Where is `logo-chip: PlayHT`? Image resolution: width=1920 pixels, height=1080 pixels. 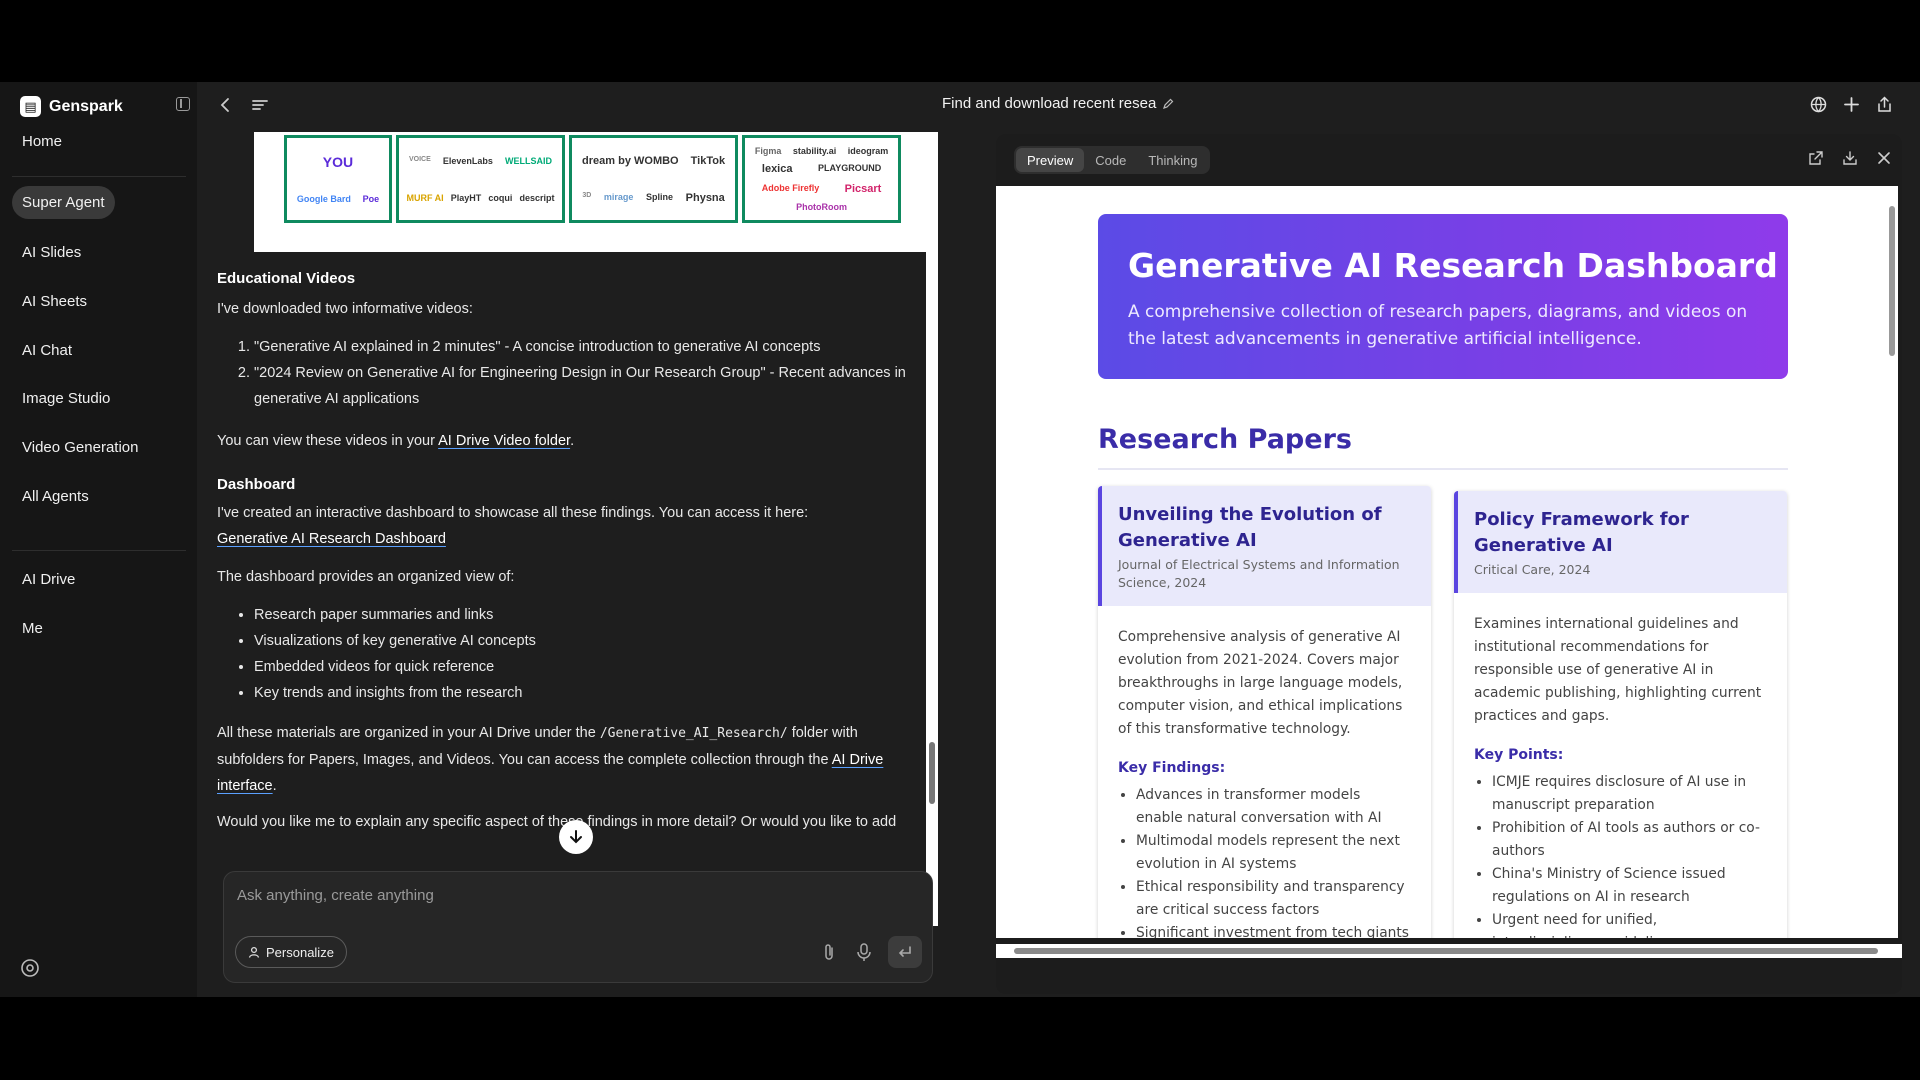 logo-chip: PlayHT is located at coordinates (466, 197).